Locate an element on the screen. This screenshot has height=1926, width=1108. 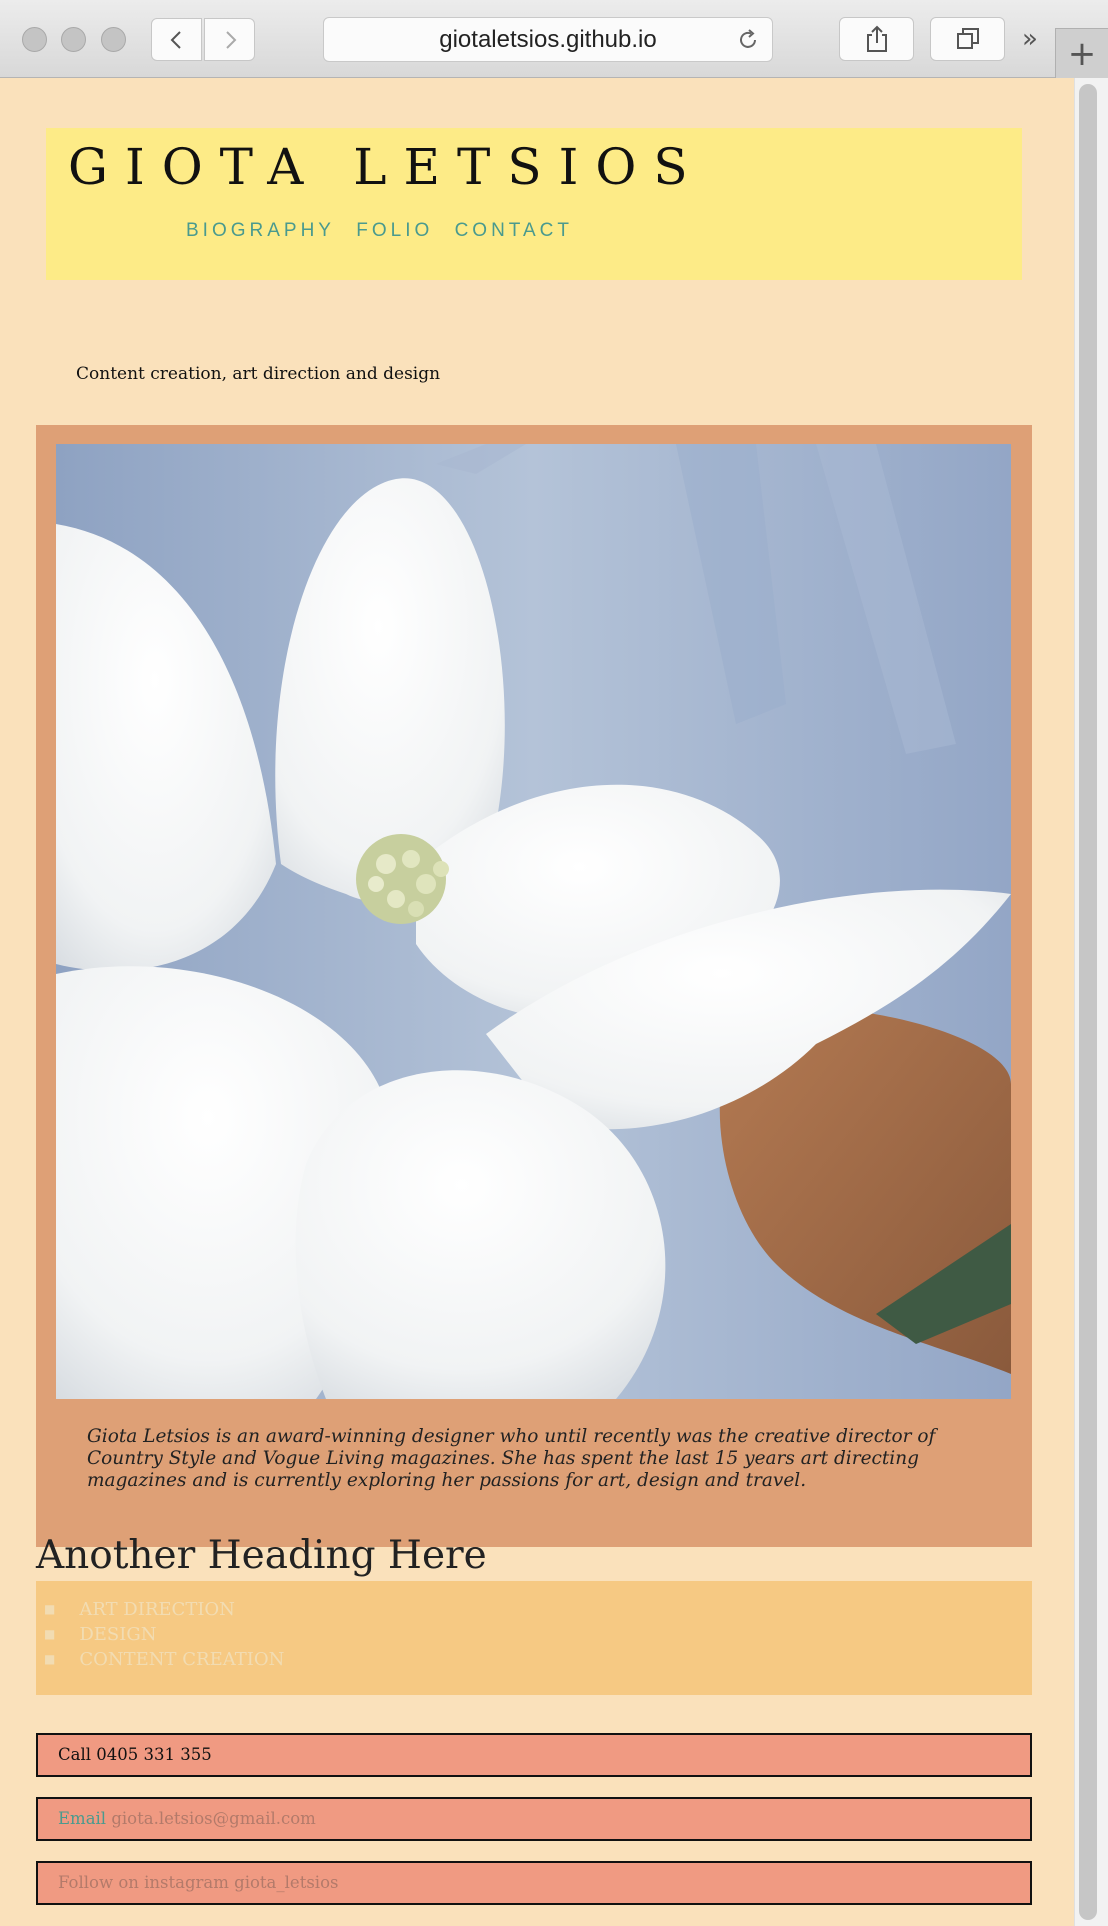
zoom-window-button is located at coordinates (113, 39).